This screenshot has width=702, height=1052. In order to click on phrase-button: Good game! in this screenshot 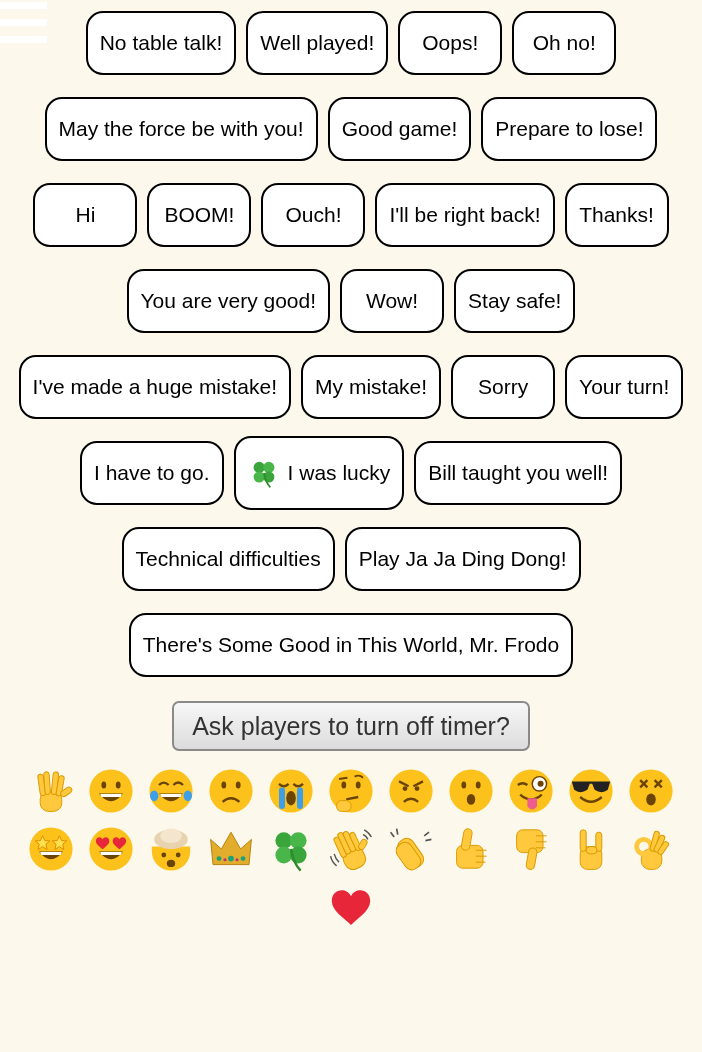, I will do `click(399, 129)`.